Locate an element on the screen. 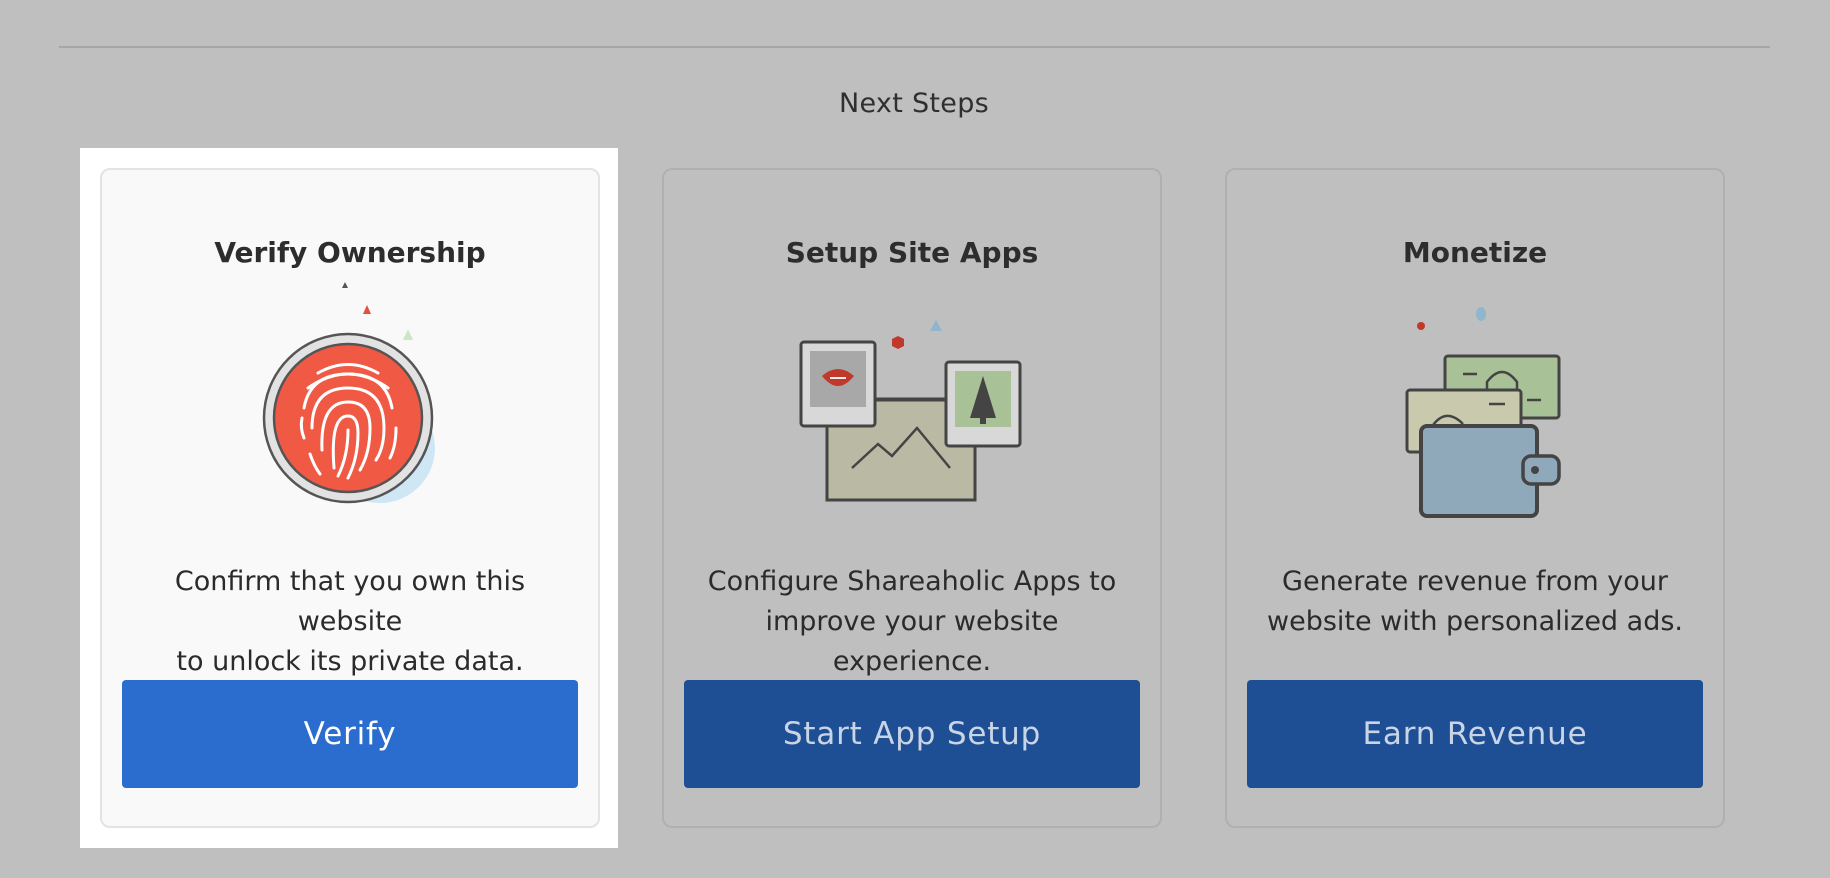 Image resolution: width=1830 pixels, height=878 pixels. card-title: Verify Ownership is located at coordinates (350, 252).